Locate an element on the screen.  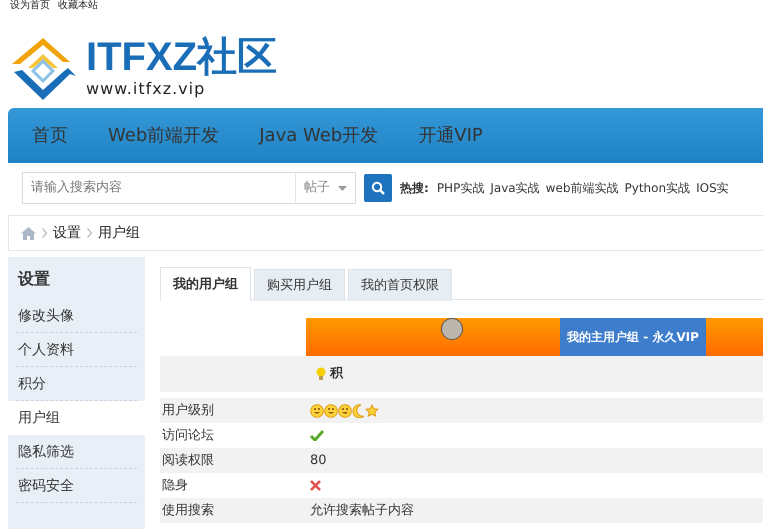
search-icon is located at coordinates (378, 188).